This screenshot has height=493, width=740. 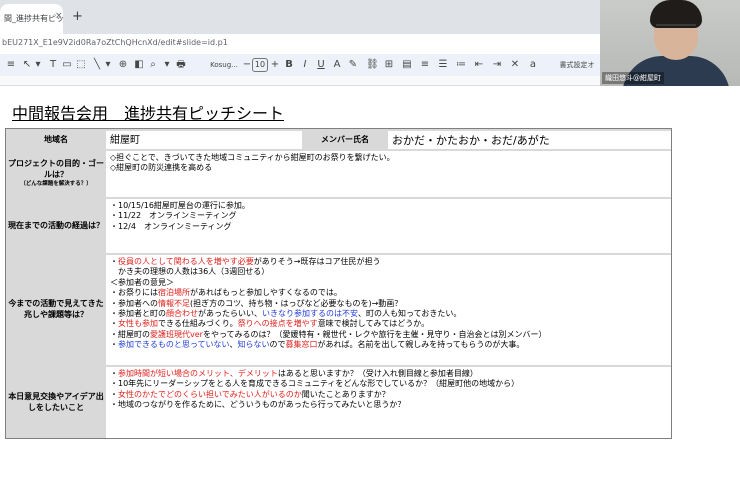 What do you see at coordinates (210, 394) in the screenshot?
I see `highlighted-text: 女性のかたでどのくらい担いでみたい人がいるのか` at bounding box center [210, 394].